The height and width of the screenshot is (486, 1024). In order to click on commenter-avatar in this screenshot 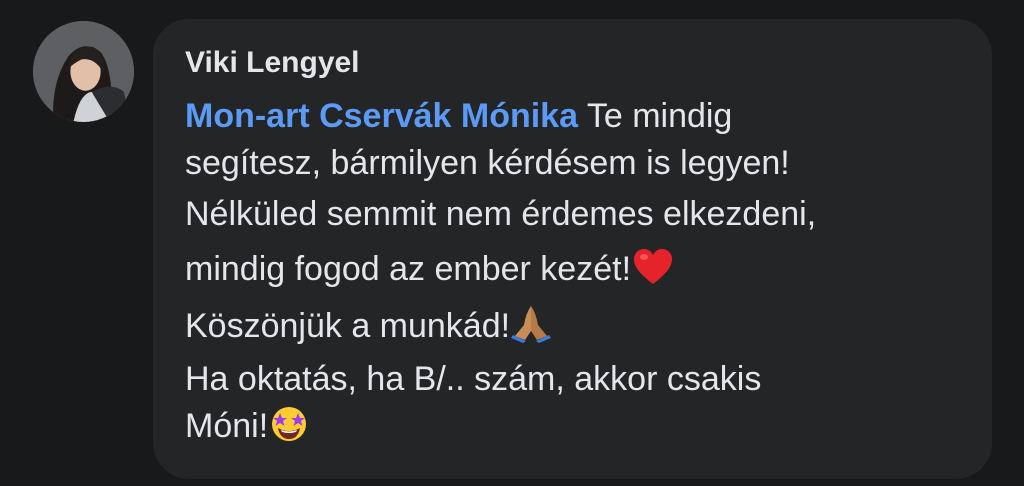, I will do `click(83, 71)`.